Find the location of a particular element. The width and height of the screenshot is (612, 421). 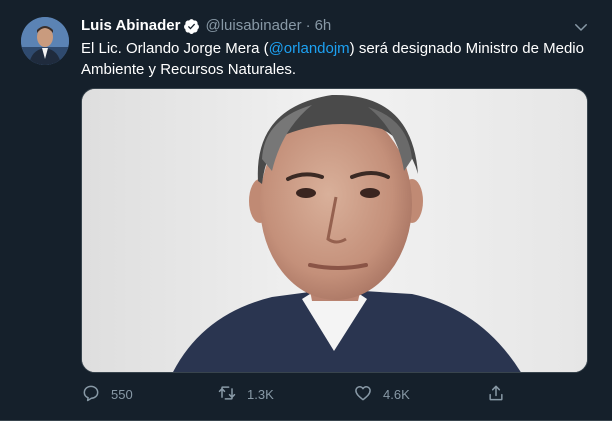

reply-button: 550 is located at coordinates (107, 394).